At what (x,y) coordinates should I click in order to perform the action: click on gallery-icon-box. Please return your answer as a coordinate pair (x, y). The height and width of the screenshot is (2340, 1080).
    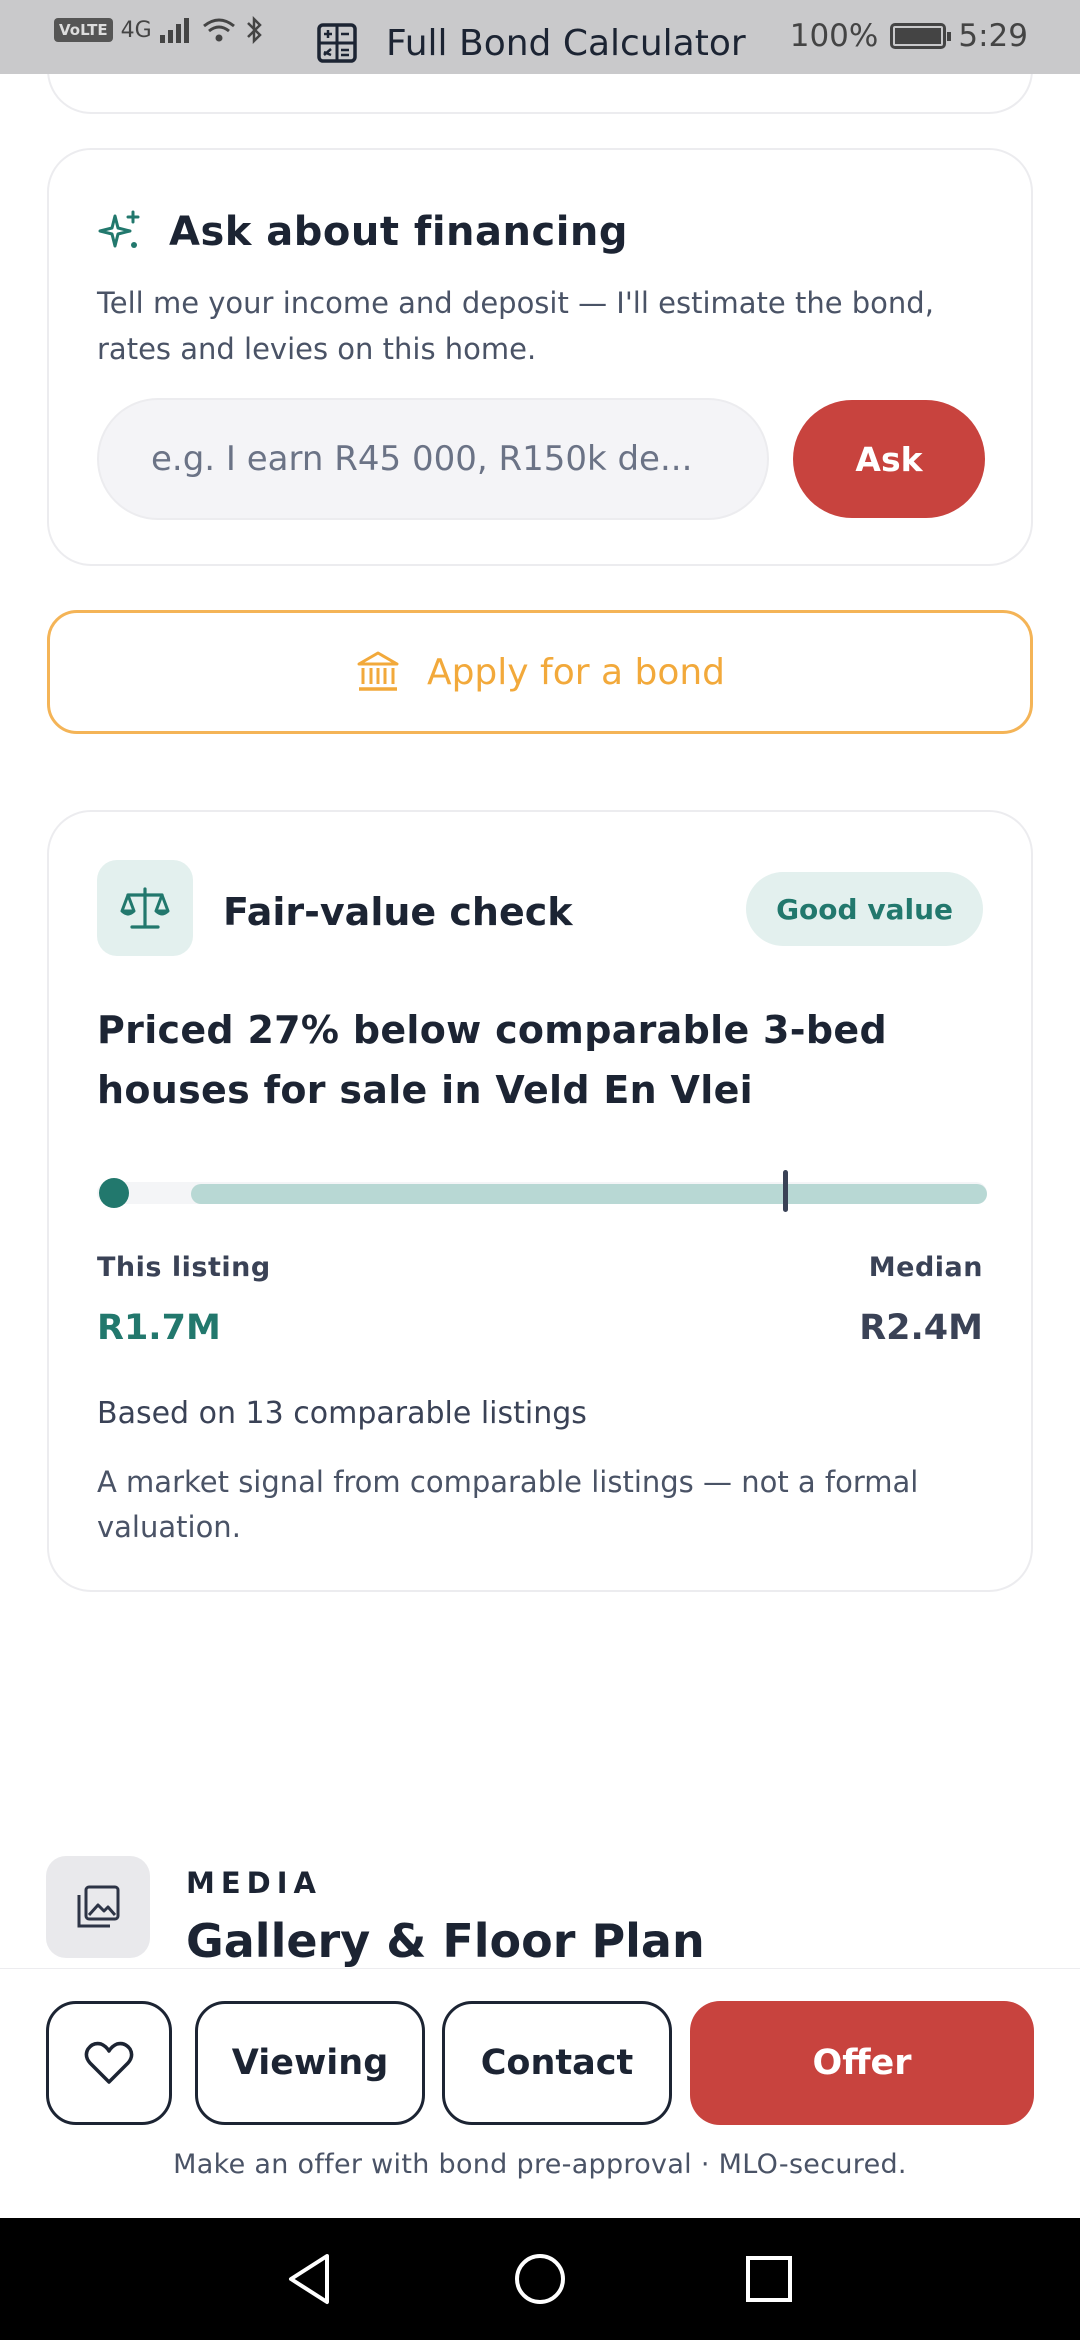
    Looking at the image, I should click on (98, 1907).